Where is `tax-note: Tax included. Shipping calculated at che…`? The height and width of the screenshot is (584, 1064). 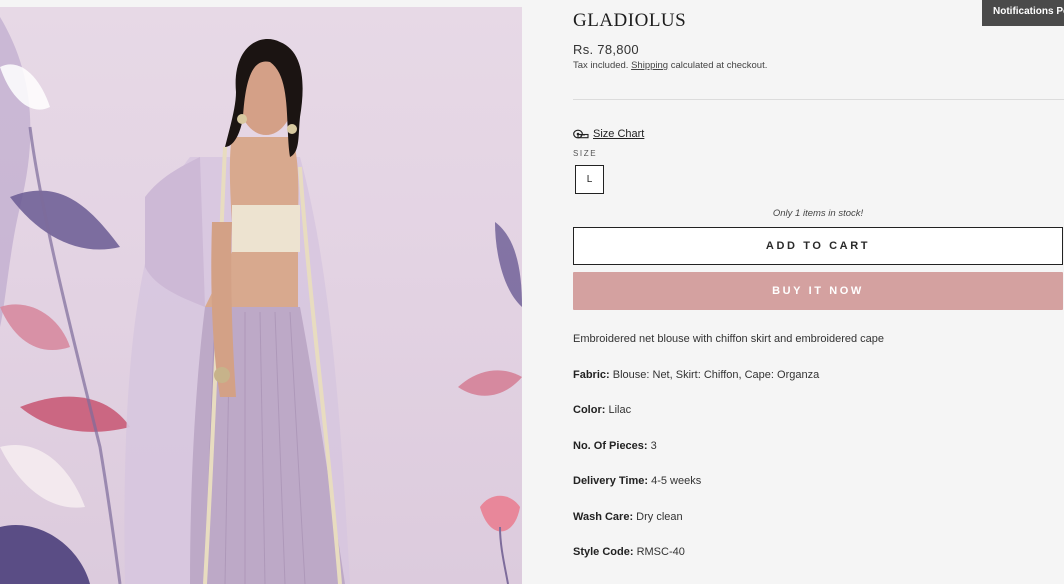 tax-note: Tax included. Shipping calculated at che… is located at coordinates (670, 65).